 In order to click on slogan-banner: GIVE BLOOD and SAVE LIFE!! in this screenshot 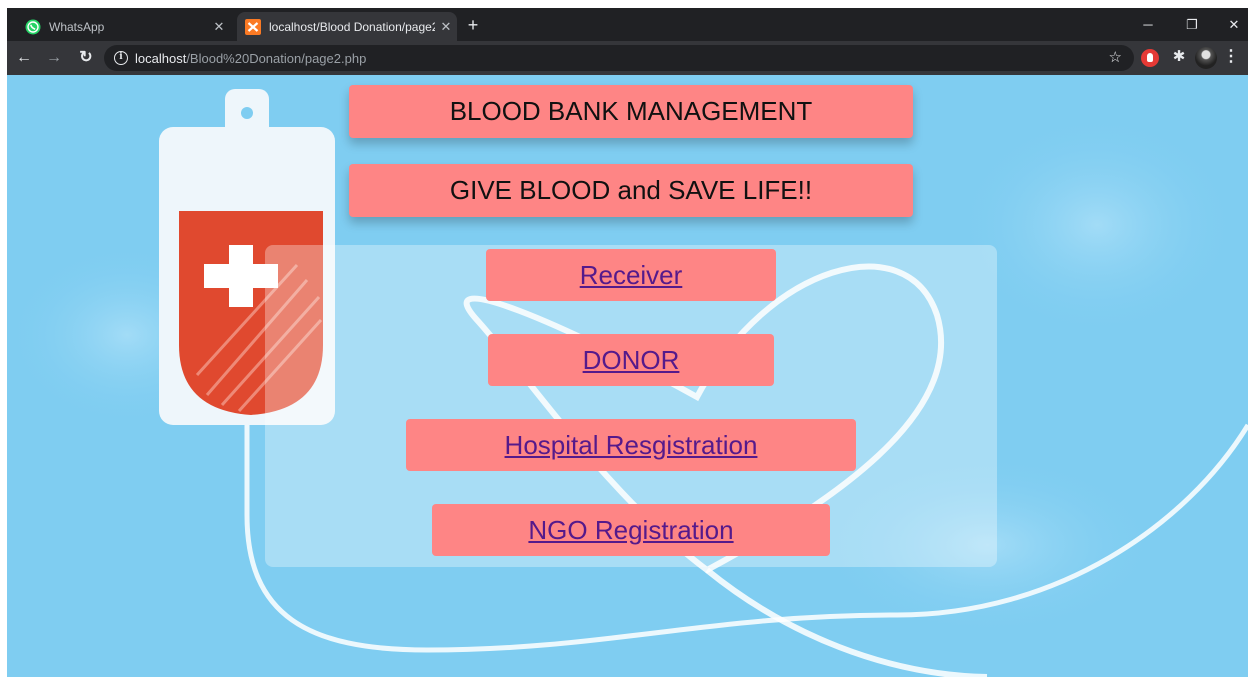, I will do `click(631, 190)`.